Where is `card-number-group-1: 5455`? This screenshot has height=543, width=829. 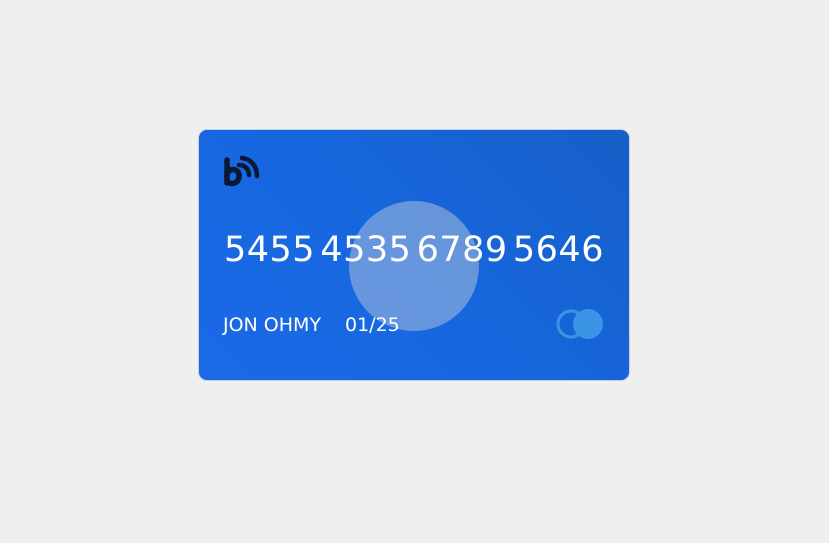 card-number-group-1: 5455 is located at coordinates (270, 250).